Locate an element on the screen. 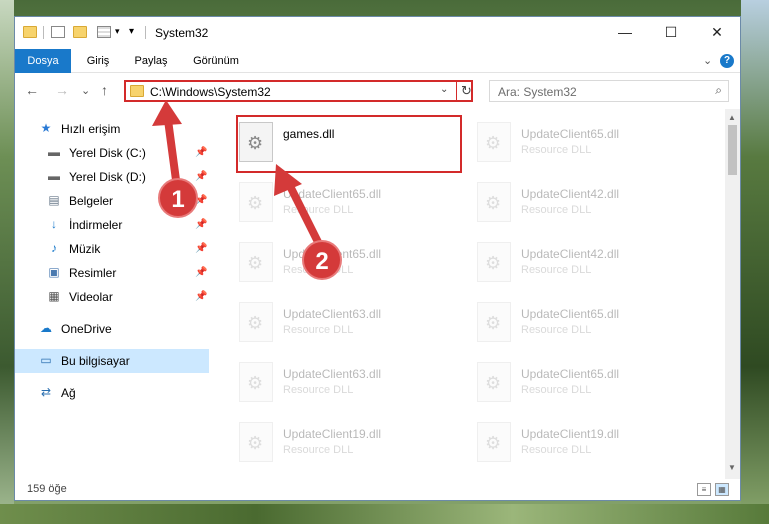 This screenshot has width=769, height=524. status-bar: 159 öğe ≡ ▦ is located at coordinates (377, 490).